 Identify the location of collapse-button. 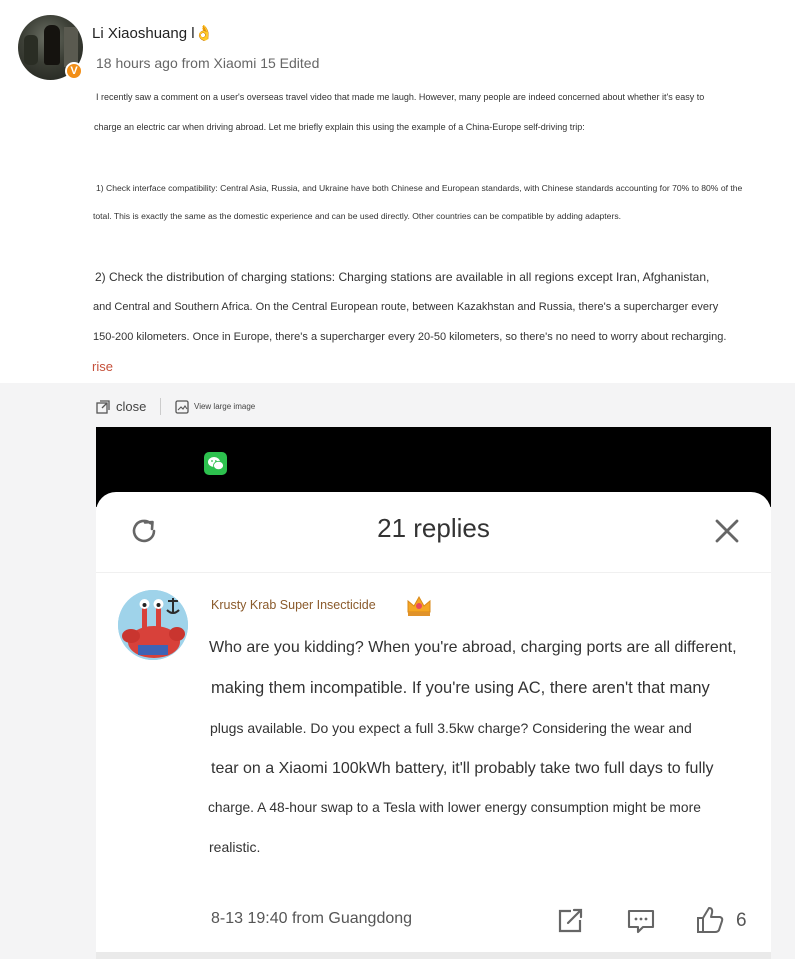
(103, 409).